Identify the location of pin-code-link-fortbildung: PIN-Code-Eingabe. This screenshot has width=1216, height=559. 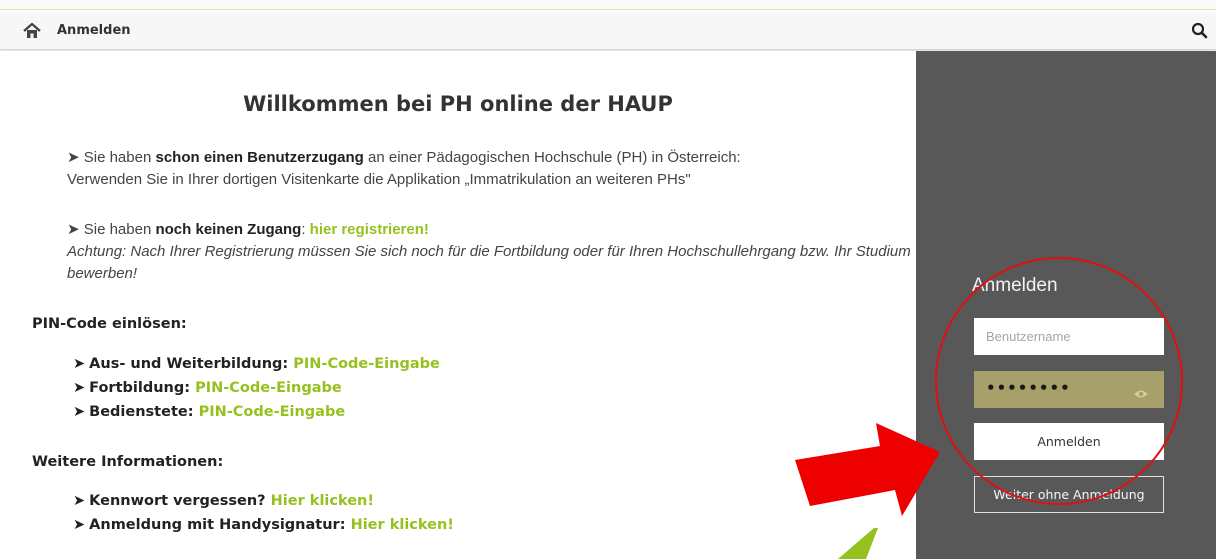
(268, 388).